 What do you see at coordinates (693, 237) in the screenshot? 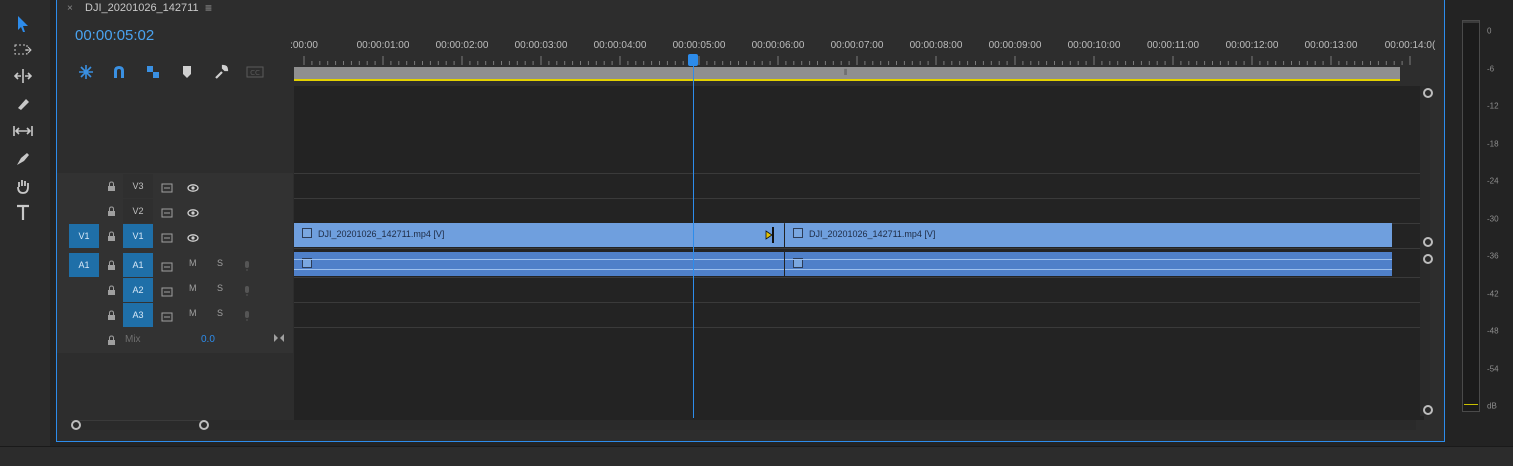
I see `playhead-line` at bounding box center [693, 237].